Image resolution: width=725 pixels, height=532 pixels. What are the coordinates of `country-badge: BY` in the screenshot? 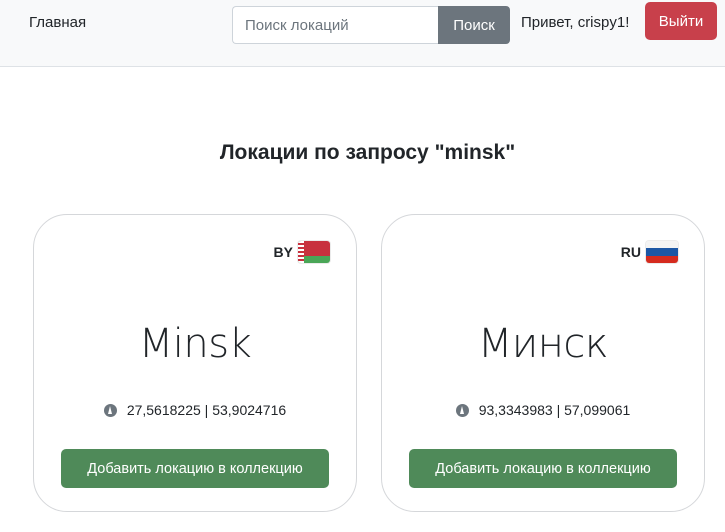 It's located at (302, 252).